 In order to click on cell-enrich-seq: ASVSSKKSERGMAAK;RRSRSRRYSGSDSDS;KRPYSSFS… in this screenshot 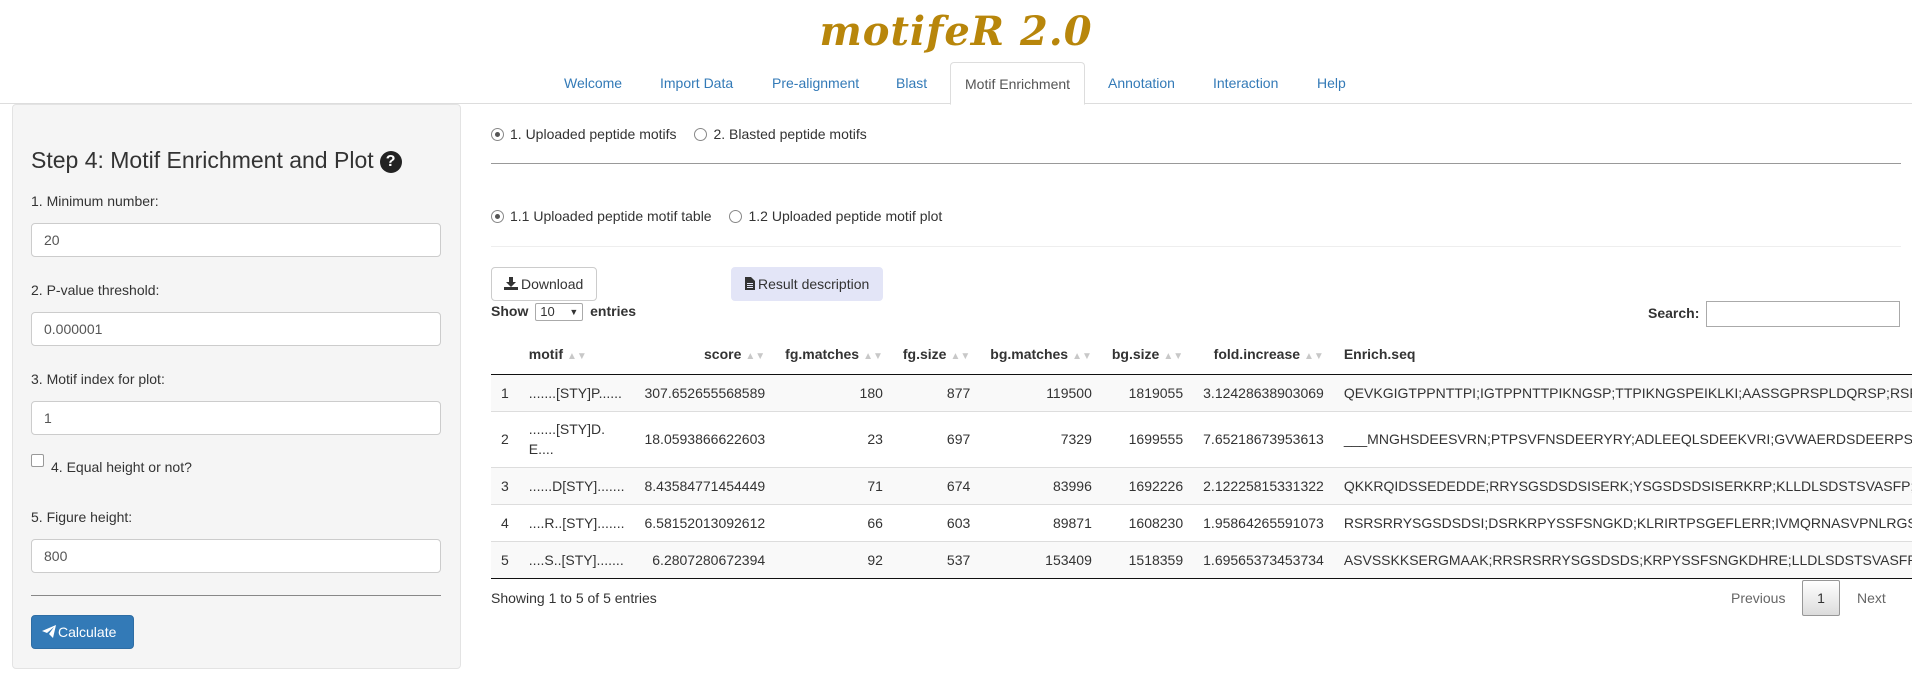, I will do `click(1622, 559)`.